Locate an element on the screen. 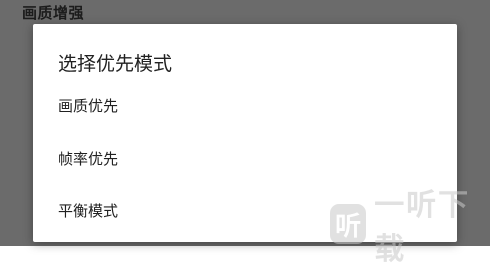  option-balanced-mode: 平衡模式 is located at coordinates (92, 210).